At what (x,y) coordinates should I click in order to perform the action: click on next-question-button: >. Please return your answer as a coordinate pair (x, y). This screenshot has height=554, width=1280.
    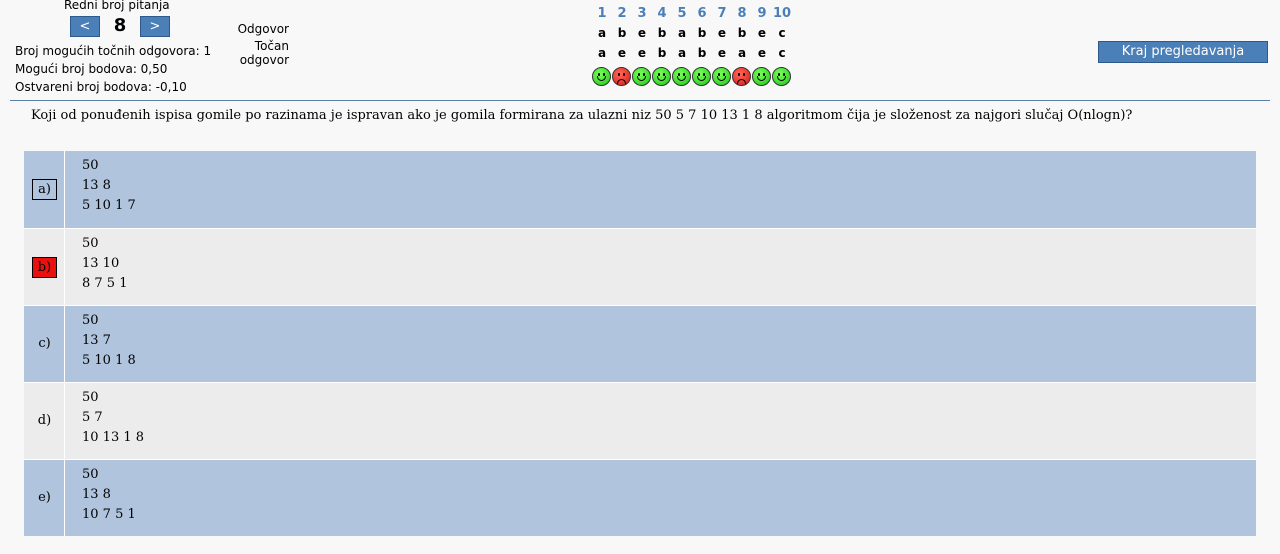
    Looking at the image, I should click on (155, 26).